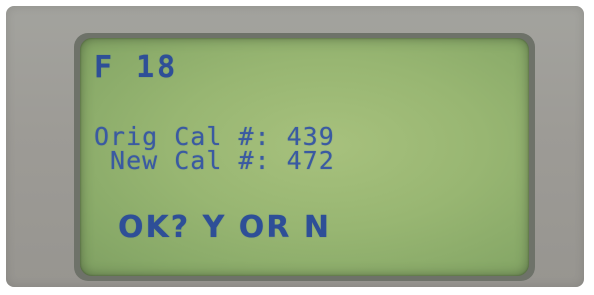  What do you see at coordinates (214, 160) in the screenshot?
I see `new-cal-line: New Cal #: 472` at bounding box center [214, 160].